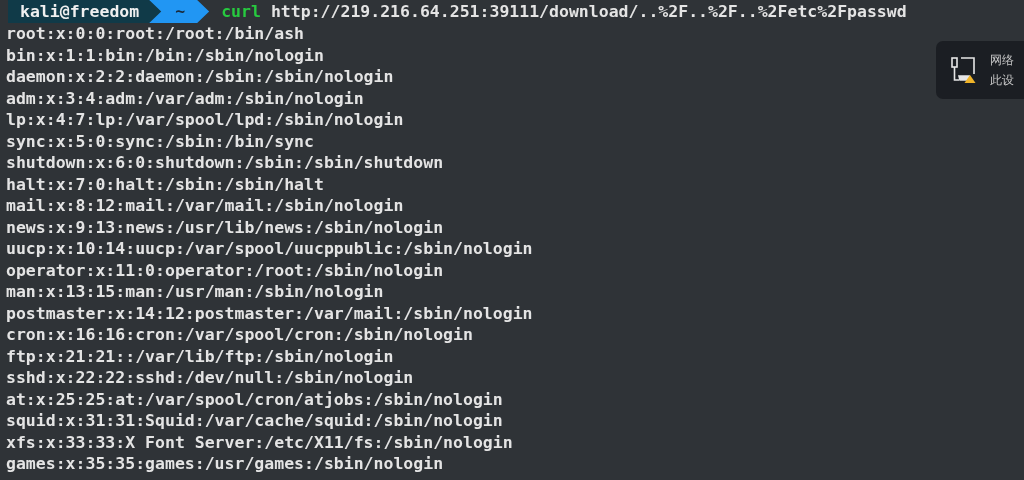 This screenshot has height=480, width=1024. I want to click on output-line: postmaster:x:14:12:postmaster:/var/mail:/sbin/nologin, so click(269, 313).